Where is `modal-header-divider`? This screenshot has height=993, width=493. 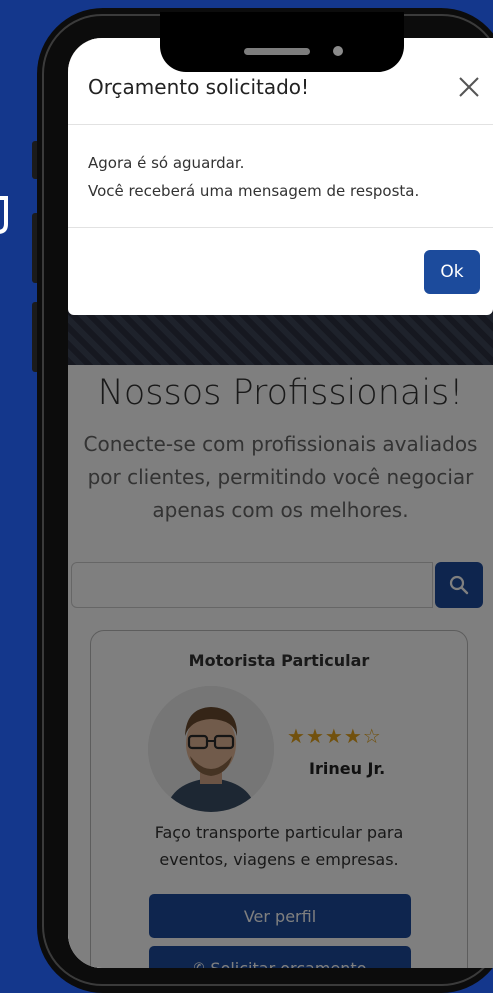
modal-header-divider is located at coordinates (280, 124).